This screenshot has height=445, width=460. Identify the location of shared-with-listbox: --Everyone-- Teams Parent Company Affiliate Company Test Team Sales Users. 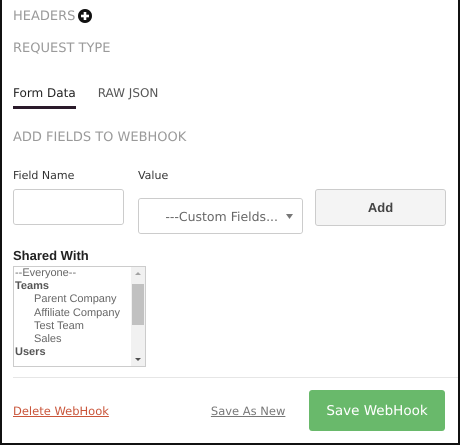
(79, 316).